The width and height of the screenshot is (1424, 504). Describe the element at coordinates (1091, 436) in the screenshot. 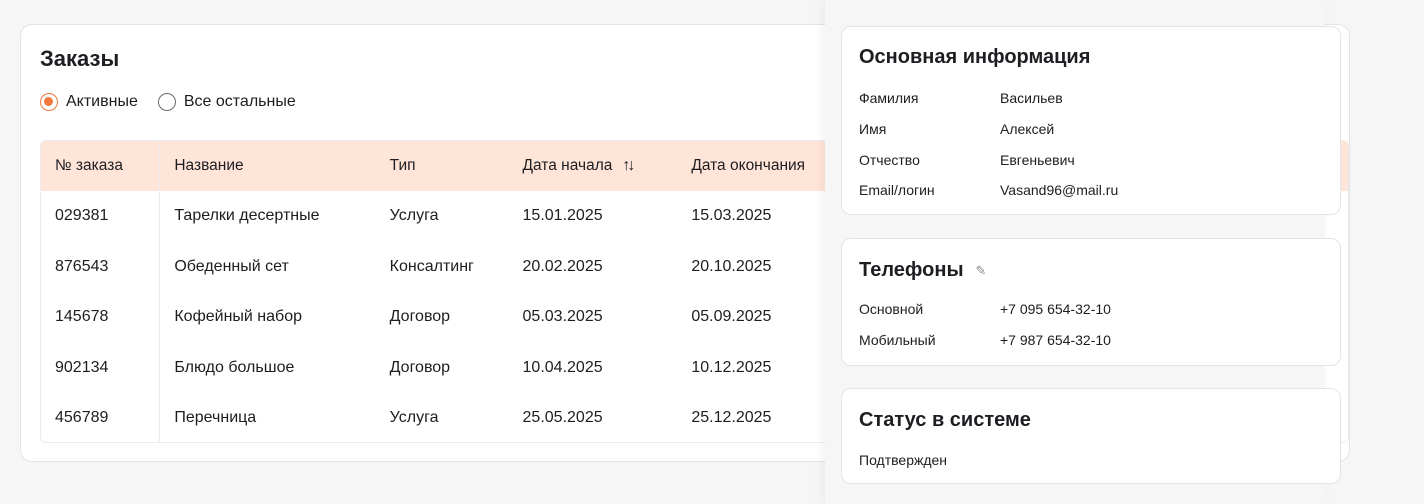

I see `status-card: Статус в системе Подтвержден` at that location.